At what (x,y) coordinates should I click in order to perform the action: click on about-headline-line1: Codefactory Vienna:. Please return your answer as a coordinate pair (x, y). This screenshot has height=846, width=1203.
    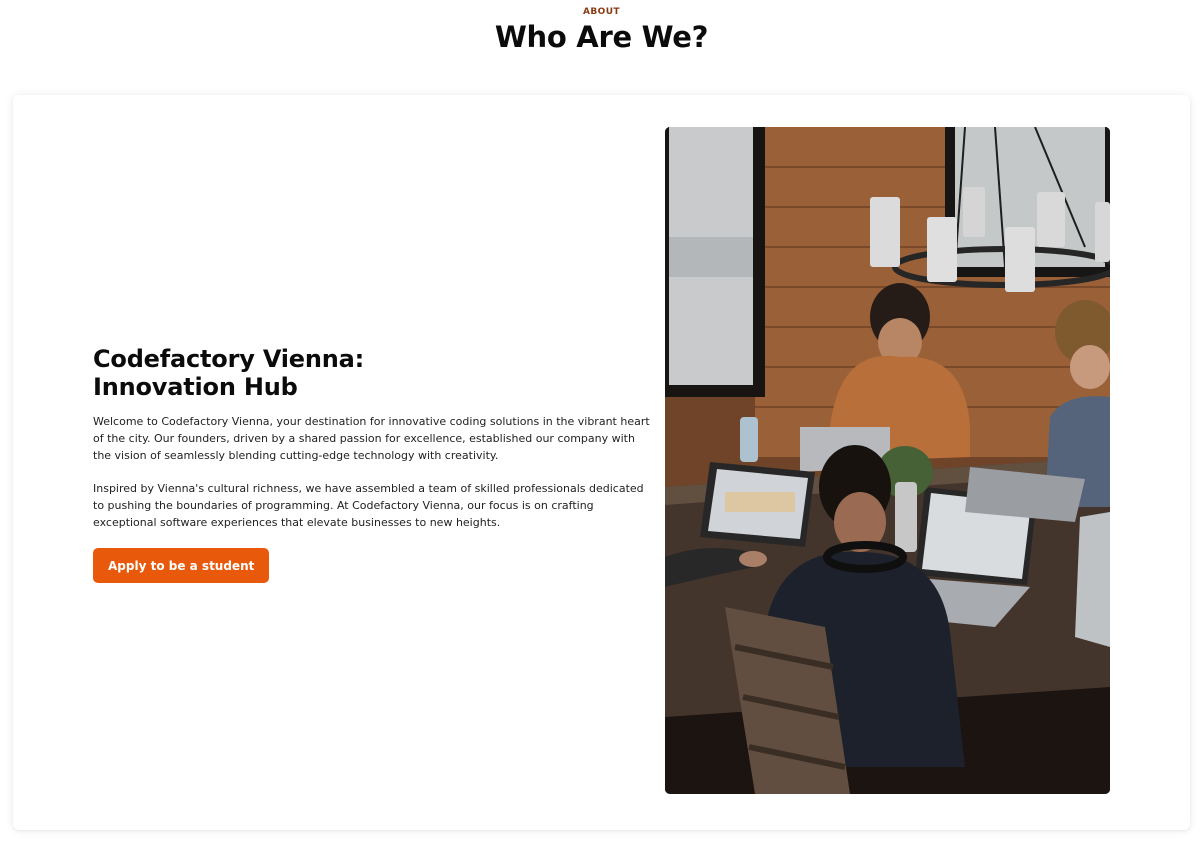
    Looking at the image, I should click on (229, 359).